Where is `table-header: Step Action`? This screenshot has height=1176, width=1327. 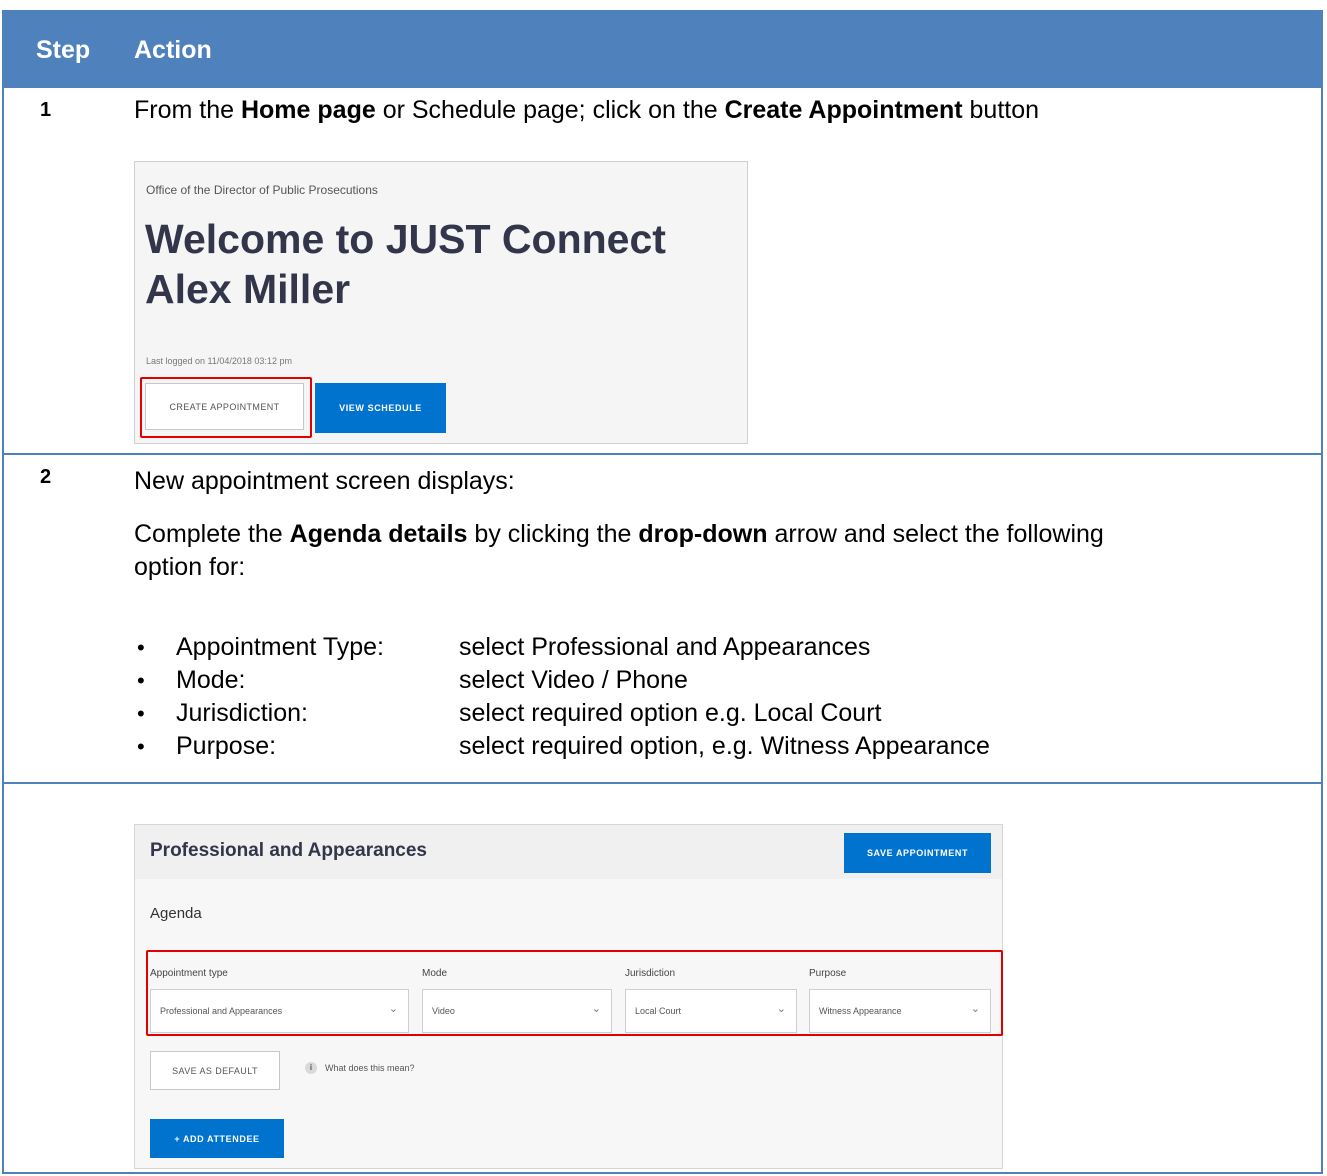 table-header: Step Action is located at coordinates (662, 50).